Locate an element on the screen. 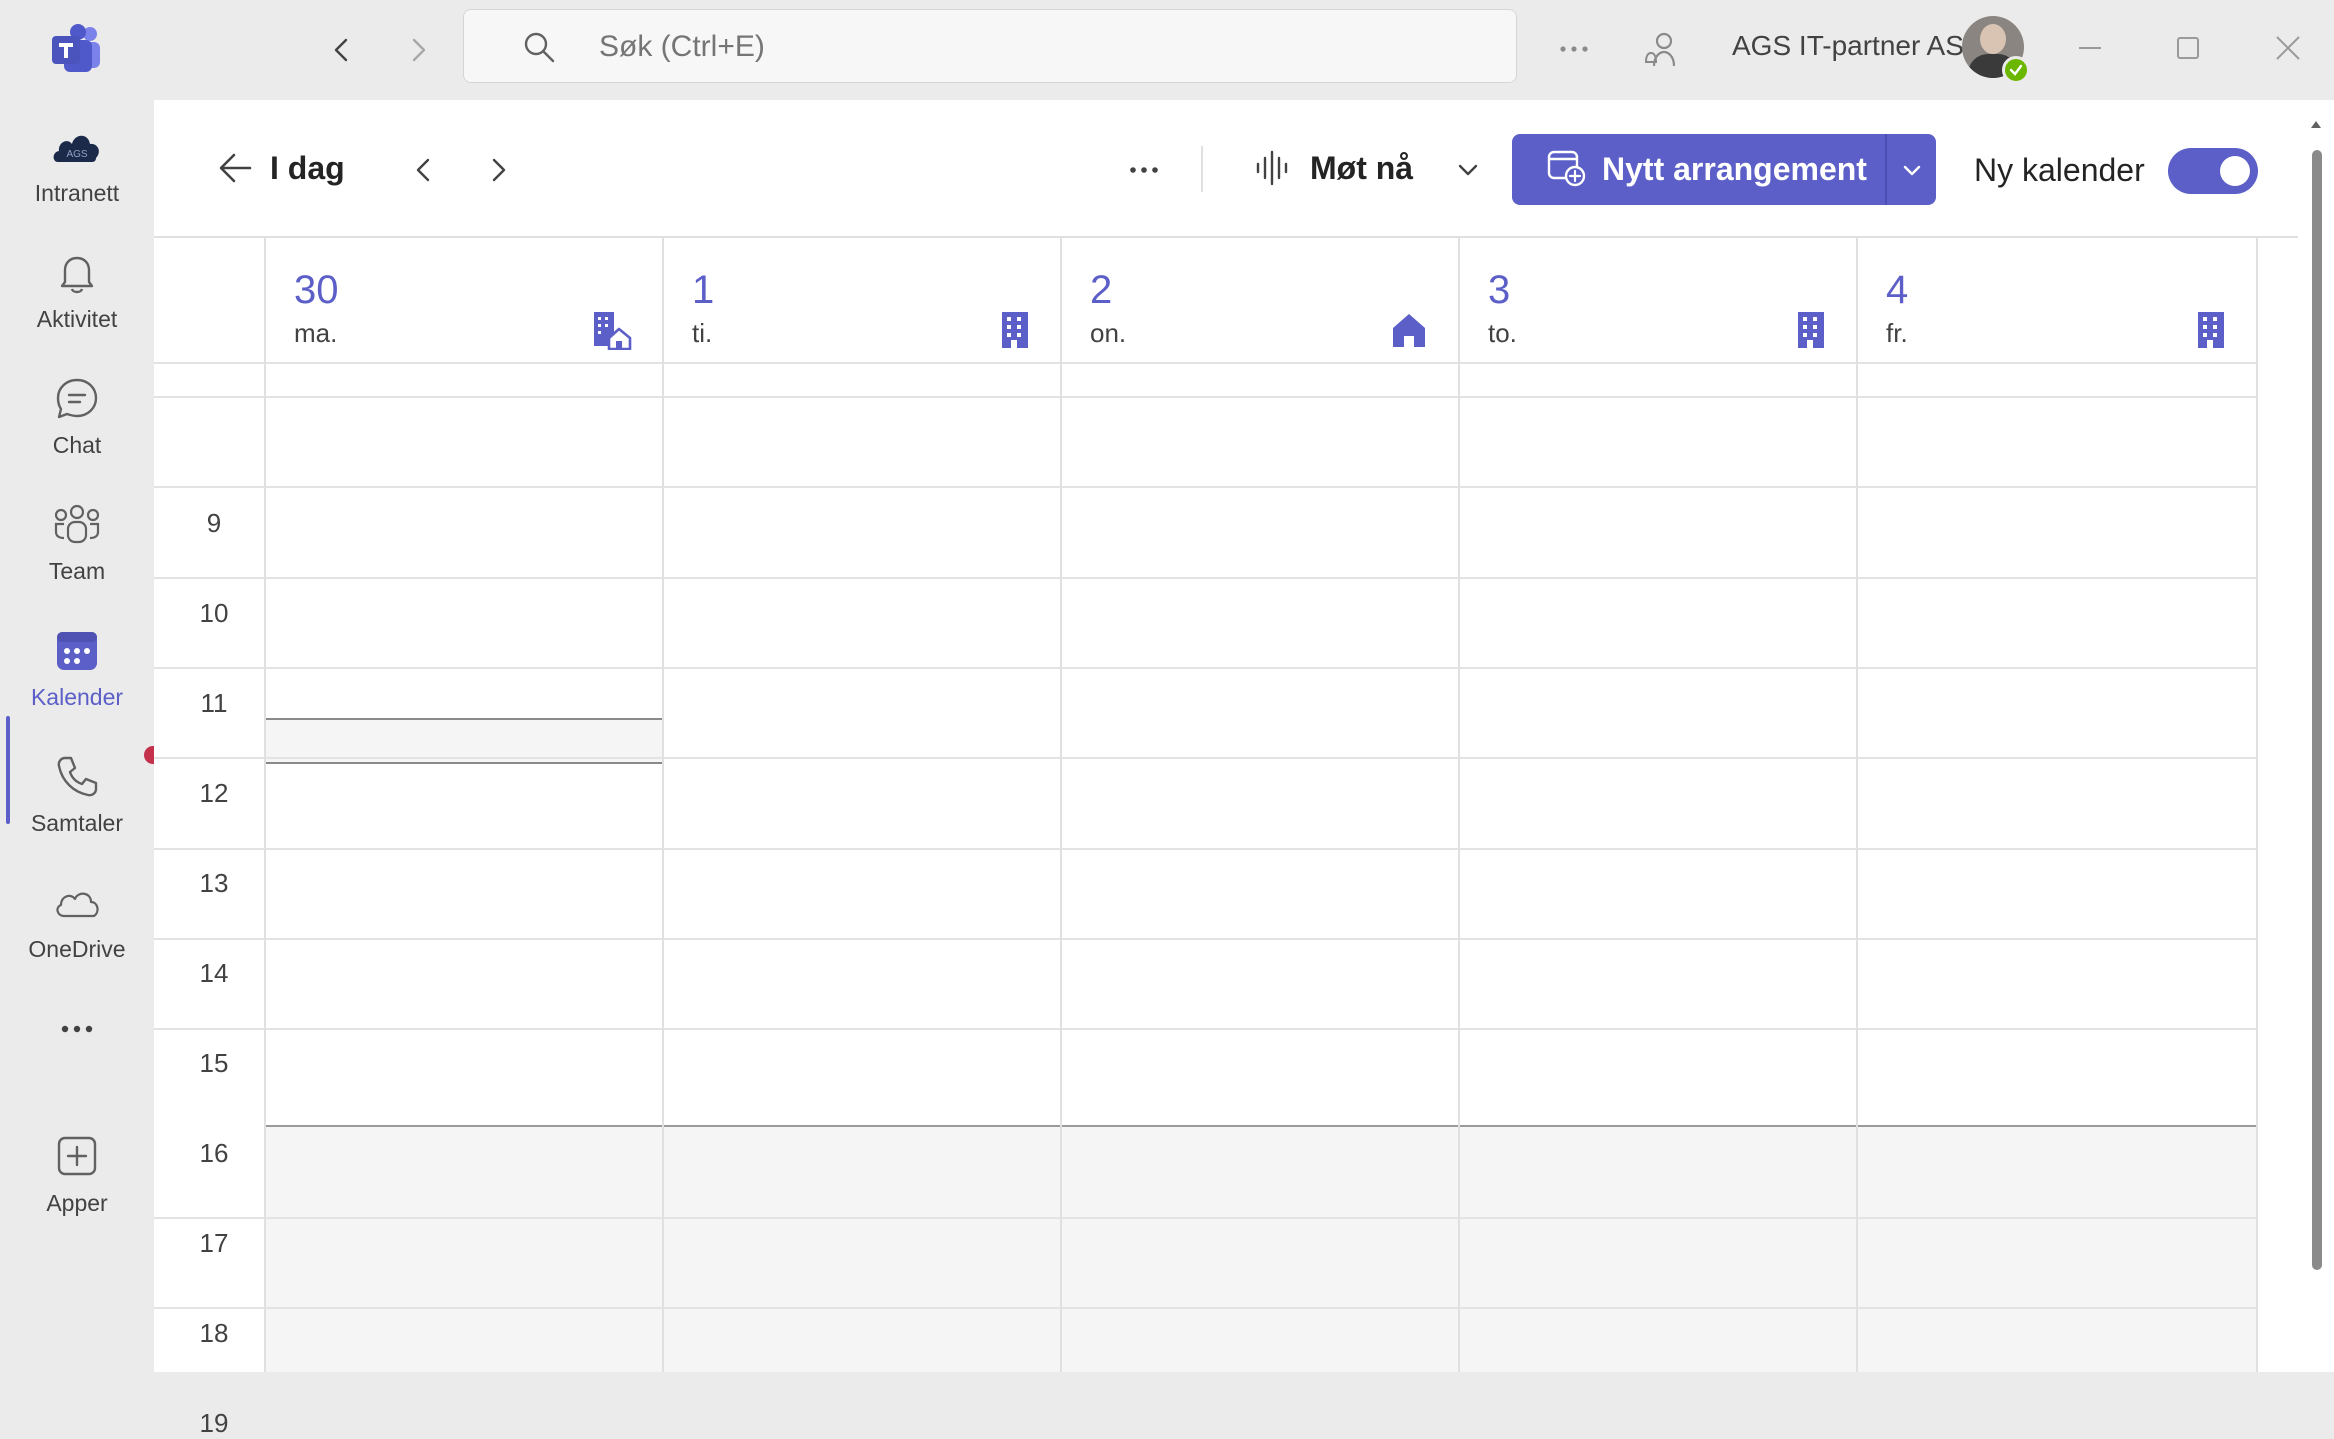  add-app-icon is located at coordinates (77, 1157).